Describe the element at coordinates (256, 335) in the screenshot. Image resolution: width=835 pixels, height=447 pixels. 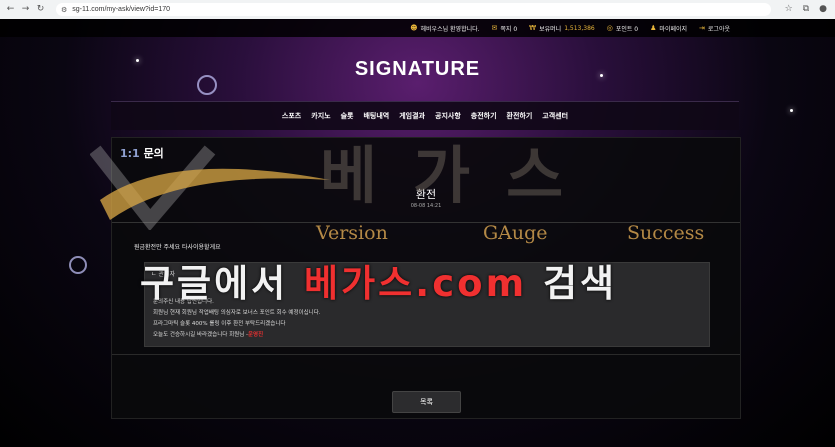
I see `answer-signature: 운영진` at that location.